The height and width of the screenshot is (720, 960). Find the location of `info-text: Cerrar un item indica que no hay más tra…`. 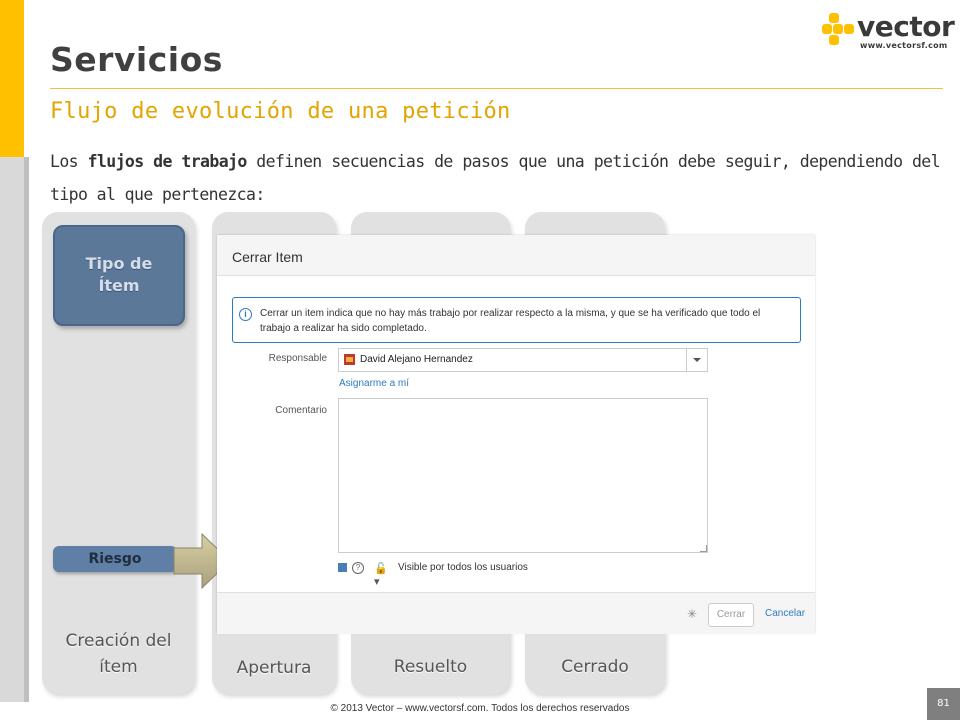

info-text: Cerrar un item indica que no hay más tra… is located at coordinates (510, 321).